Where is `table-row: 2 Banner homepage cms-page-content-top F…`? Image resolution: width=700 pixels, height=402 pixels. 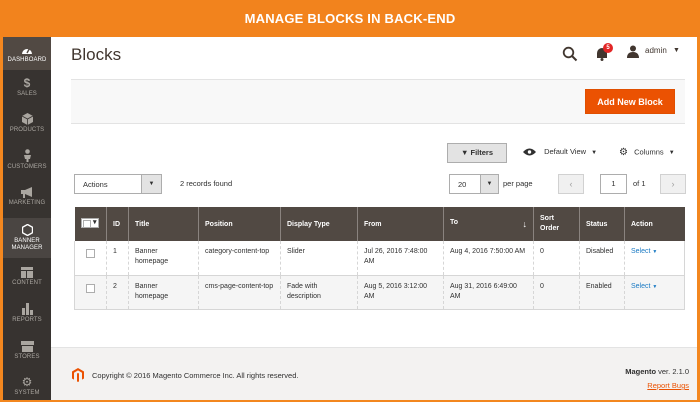 table-row: 2 Banner homepage cms-page-content-top F… is located at coordinates (379, 292).